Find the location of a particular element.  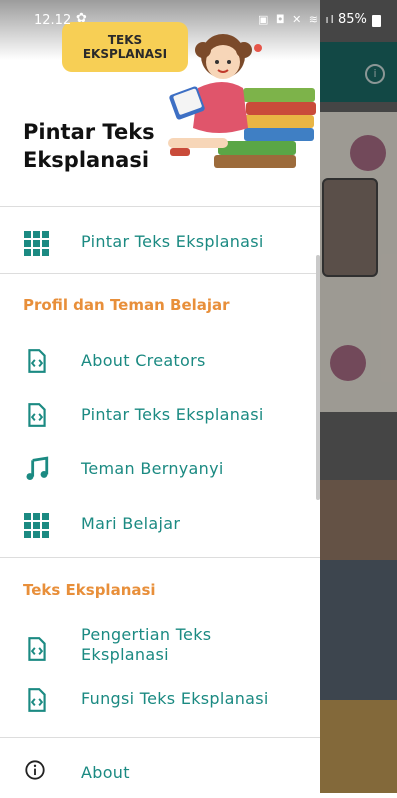

battery-icon is located at coordinates (376, 21).